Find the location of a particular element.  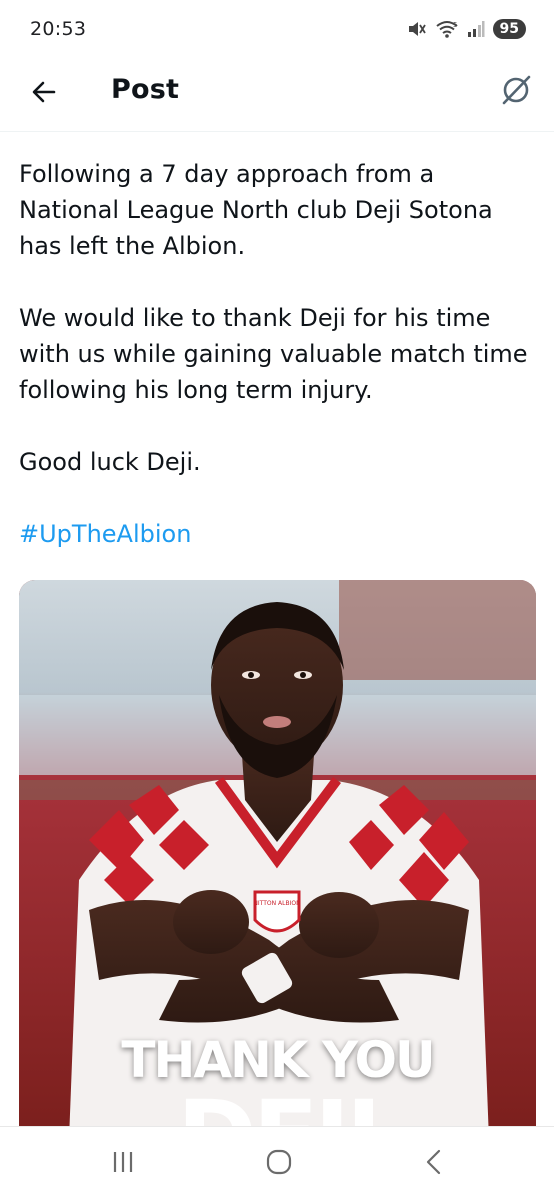

system-back-button is located at coordinates (434, 1164).